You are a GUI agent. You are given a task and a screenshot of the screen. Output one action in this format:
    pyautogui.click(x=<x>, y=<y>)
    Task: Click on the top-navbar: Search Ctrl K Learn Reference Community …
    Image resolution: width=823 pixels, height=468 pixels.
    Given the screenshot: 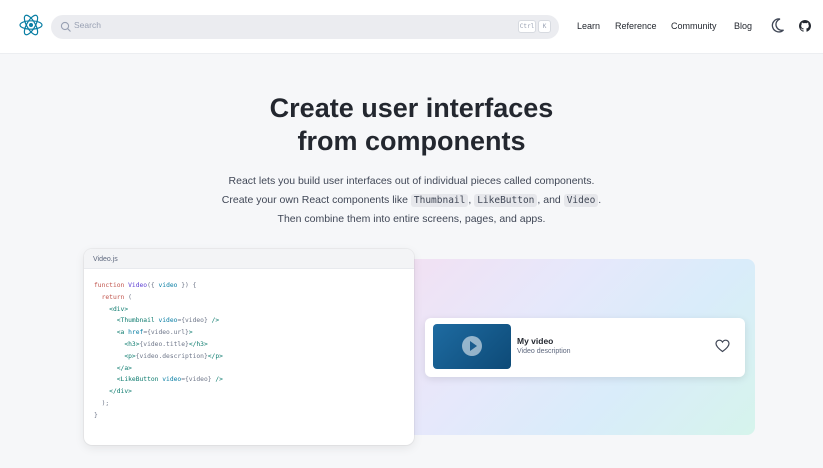 What is the action you would take?
    pyautogui.click(x=411, y=26)
    